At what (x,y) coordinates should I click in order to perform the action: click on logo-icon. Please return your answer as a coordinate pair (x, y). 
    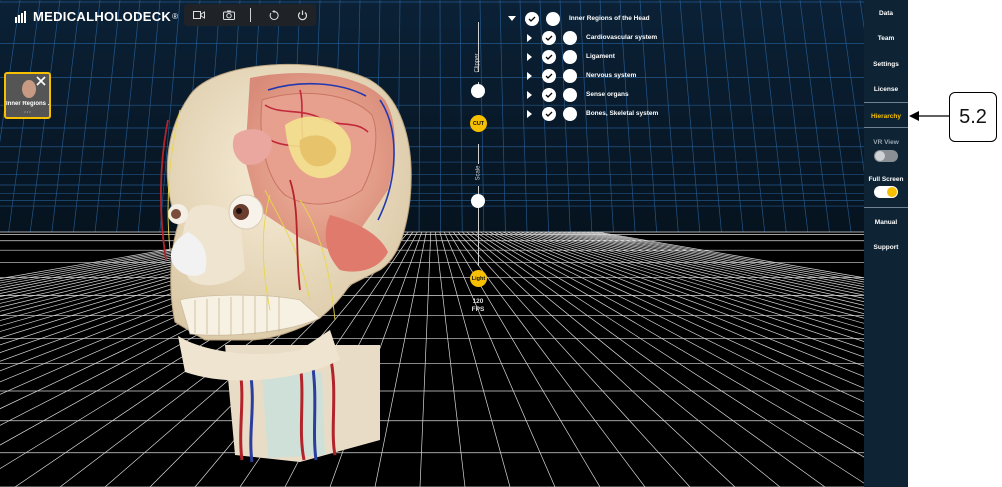
    Looking at the image, I should click on (20, 16).